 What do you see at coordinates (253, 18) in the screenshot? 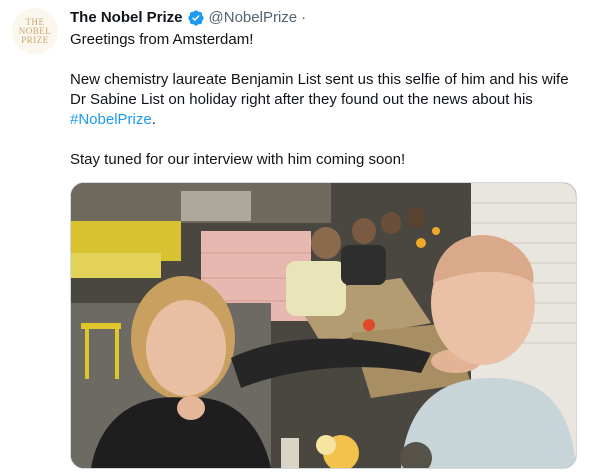
I see `author-handle: @NobelPrize` at bounding box center [253, 18].